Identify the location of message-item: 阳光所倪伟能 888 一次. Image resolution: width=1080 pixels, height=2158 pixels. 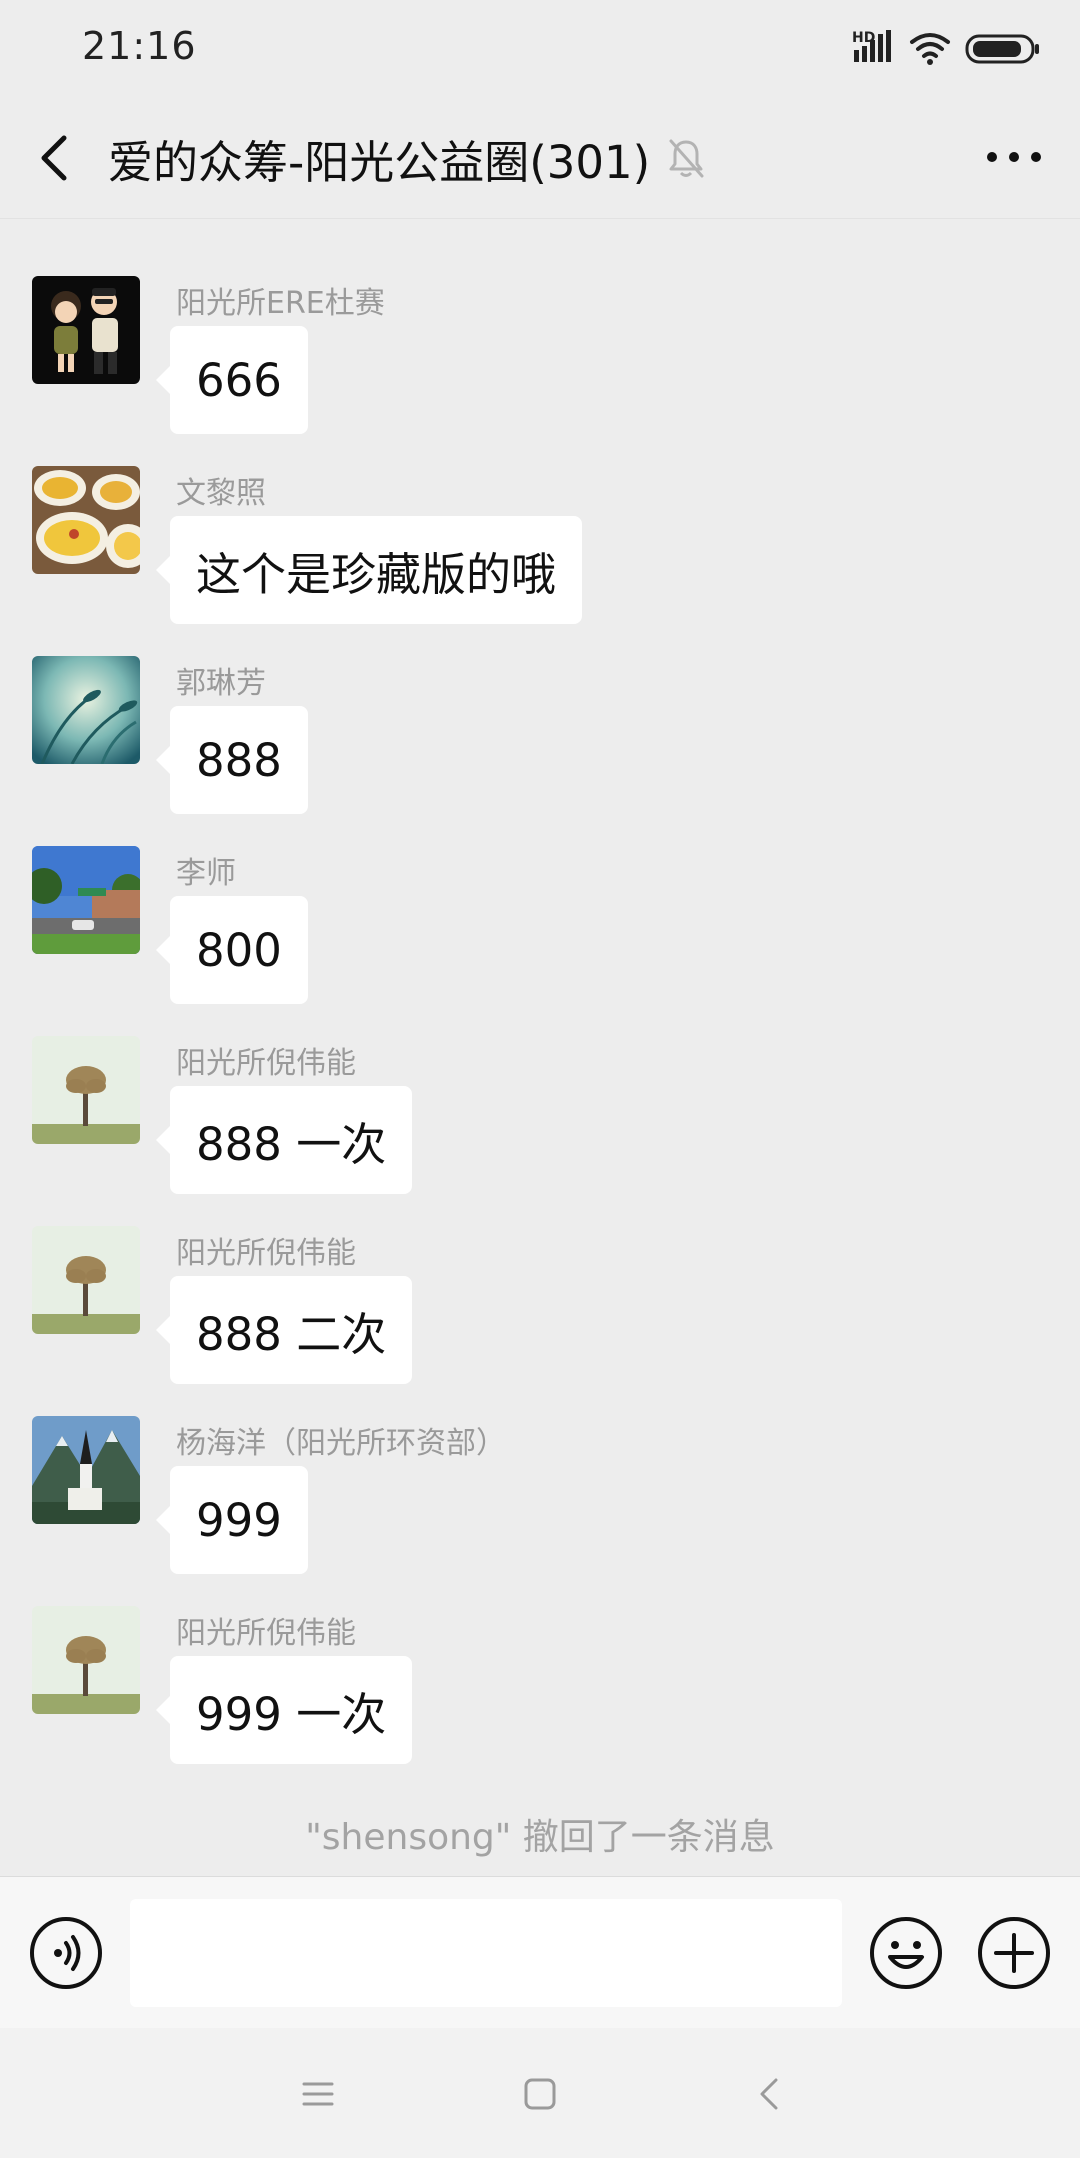
(540, 1086).